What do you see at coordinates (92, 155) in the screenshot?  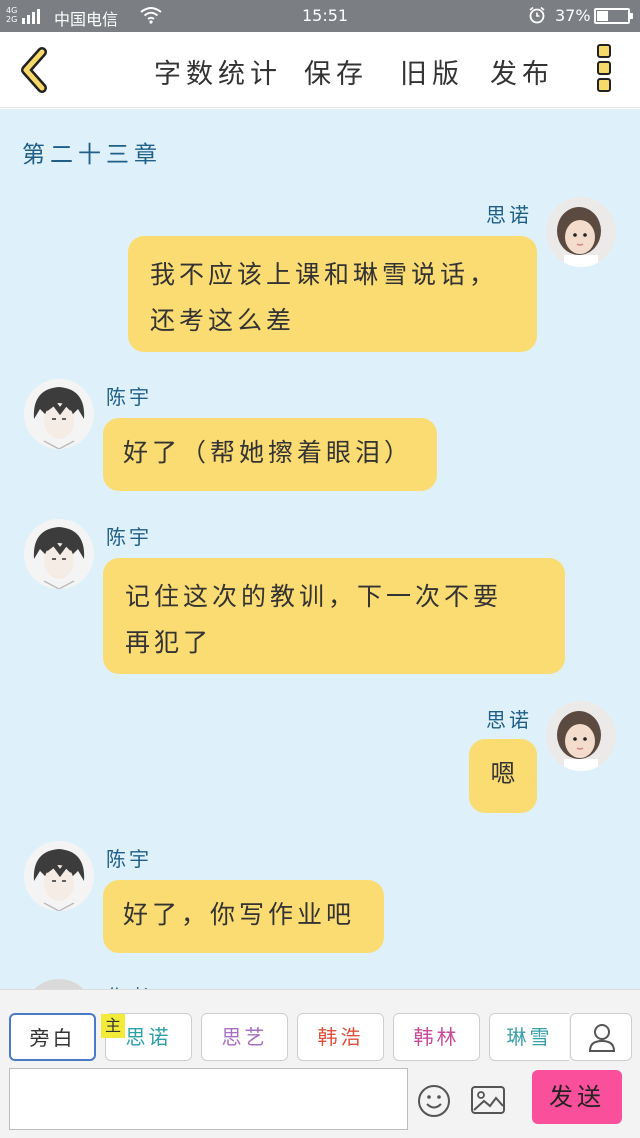 I see `chapter-title: 第二十三章` at bounding box center [92, 155].